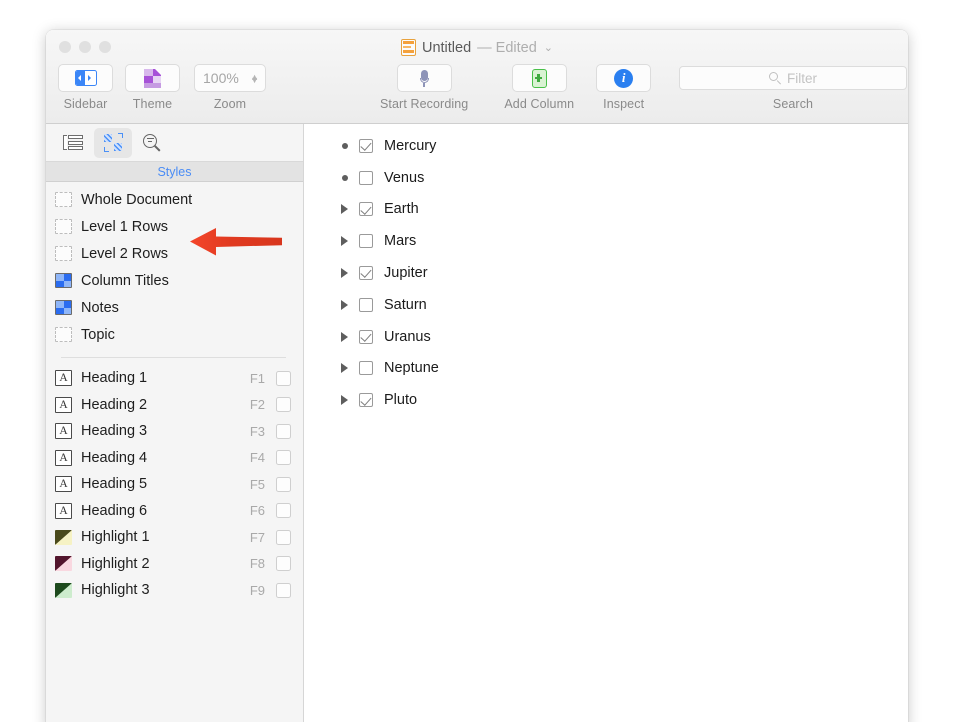 This screenshot has width=953, height=722. I want to click on search-toolbar-item: Filter Search, so click(793, 88).